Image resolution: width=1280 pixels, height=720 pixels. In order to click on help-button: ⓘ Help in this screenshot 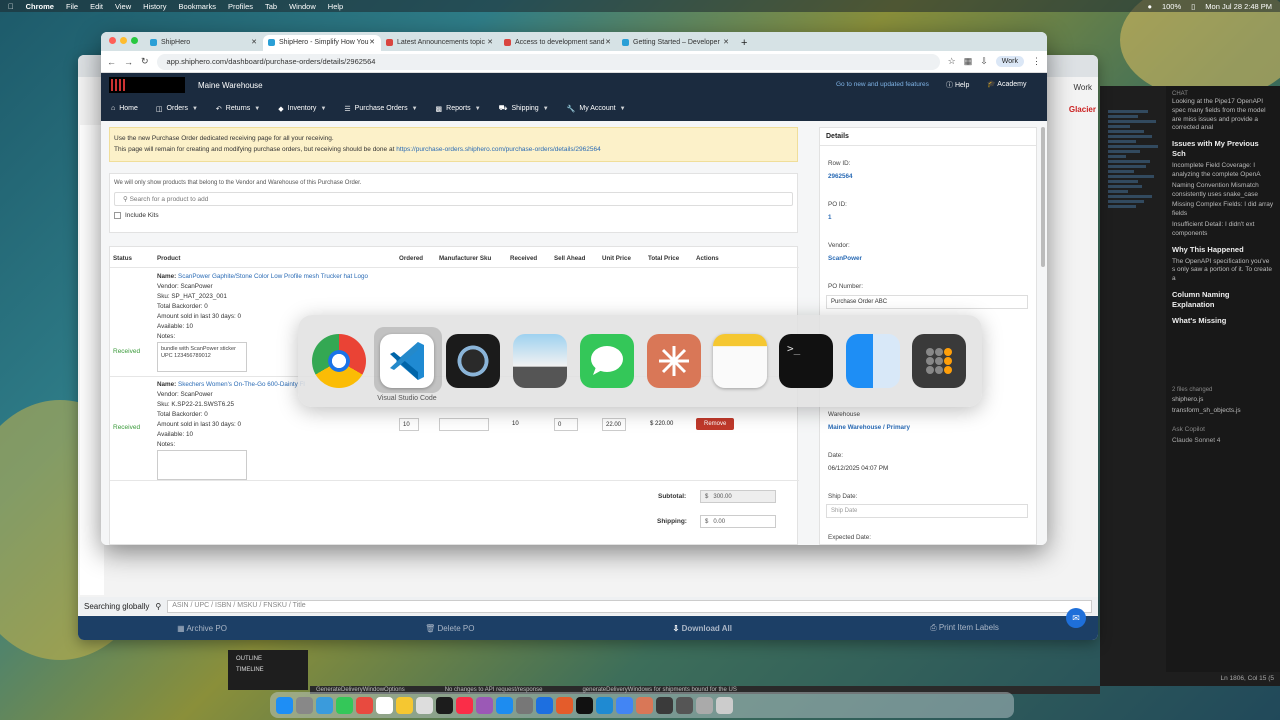, I will do `click(957, 85)`.